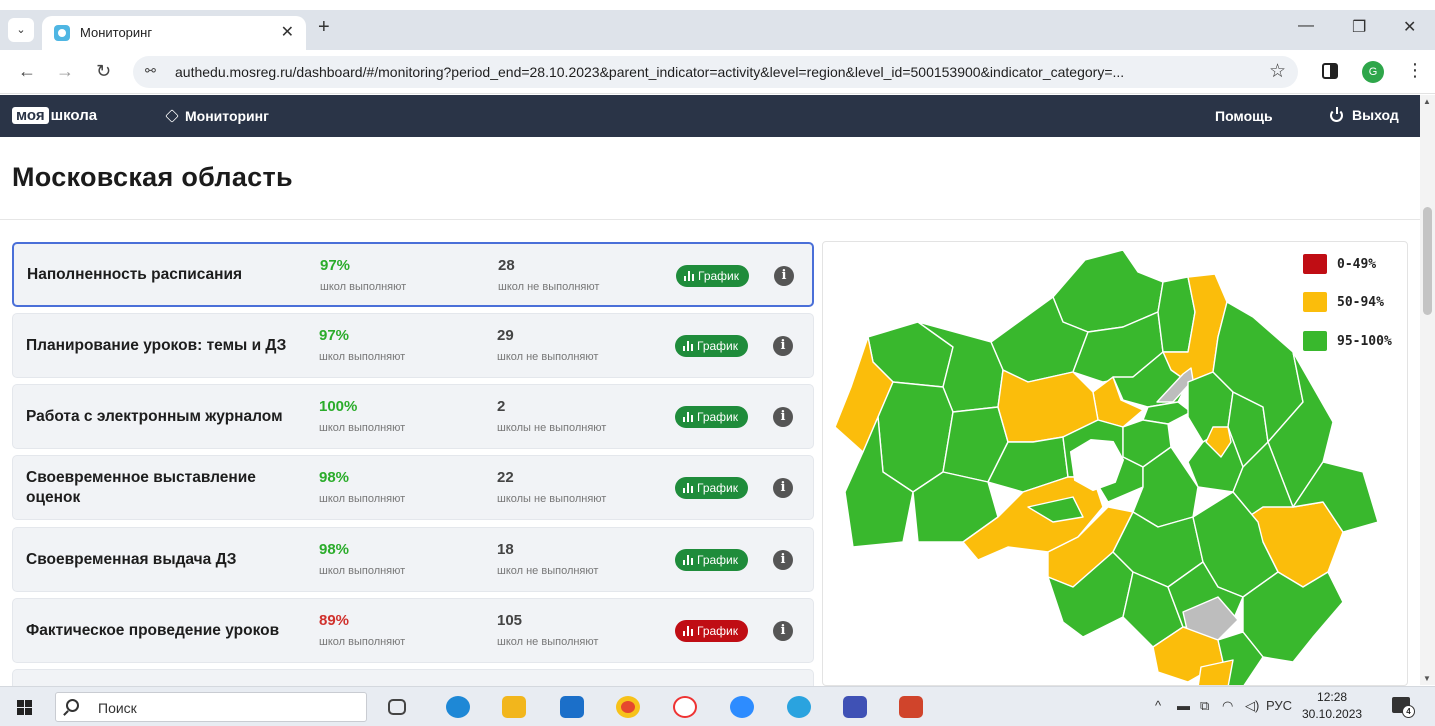 This screenshot has height=726, width=1435. I want to click on reload-icon: ↻, so click(103, 71).